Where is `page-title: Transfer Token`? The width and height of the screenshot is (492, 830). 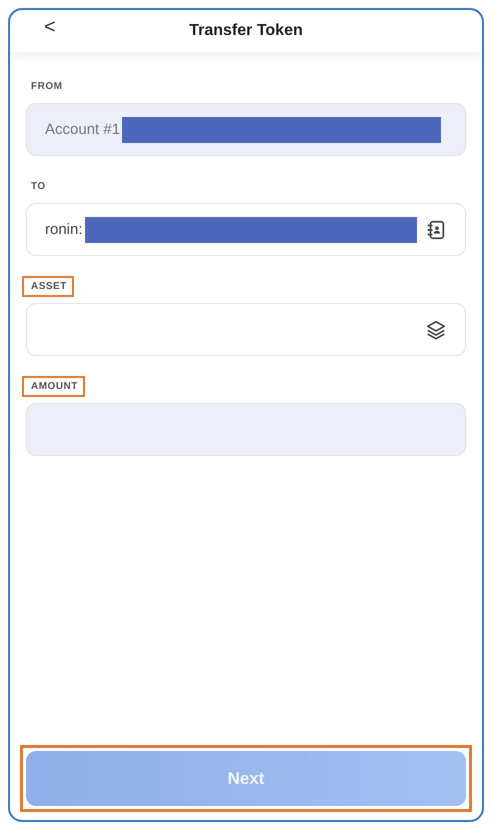 page-title: Transfer Token is located at coordinates (246, 31).